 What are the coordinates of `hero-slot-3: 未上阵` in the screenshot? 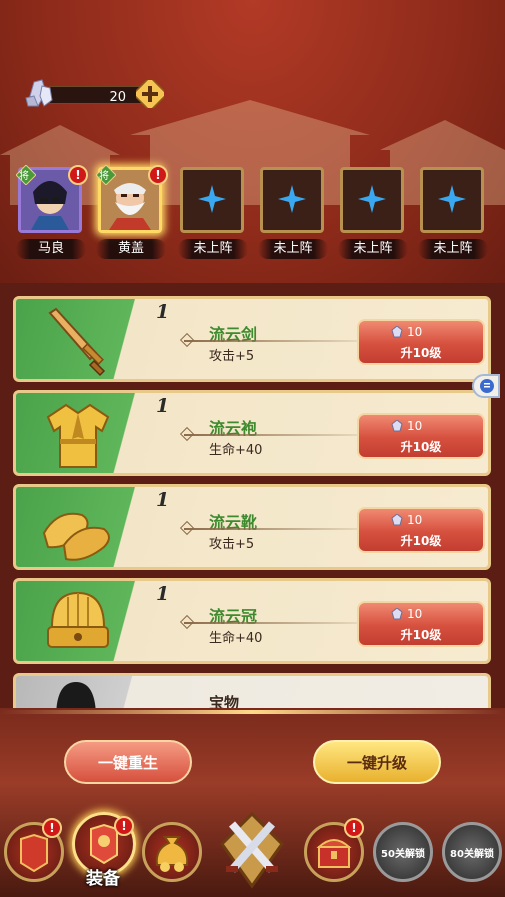 It's located at (213, 213).